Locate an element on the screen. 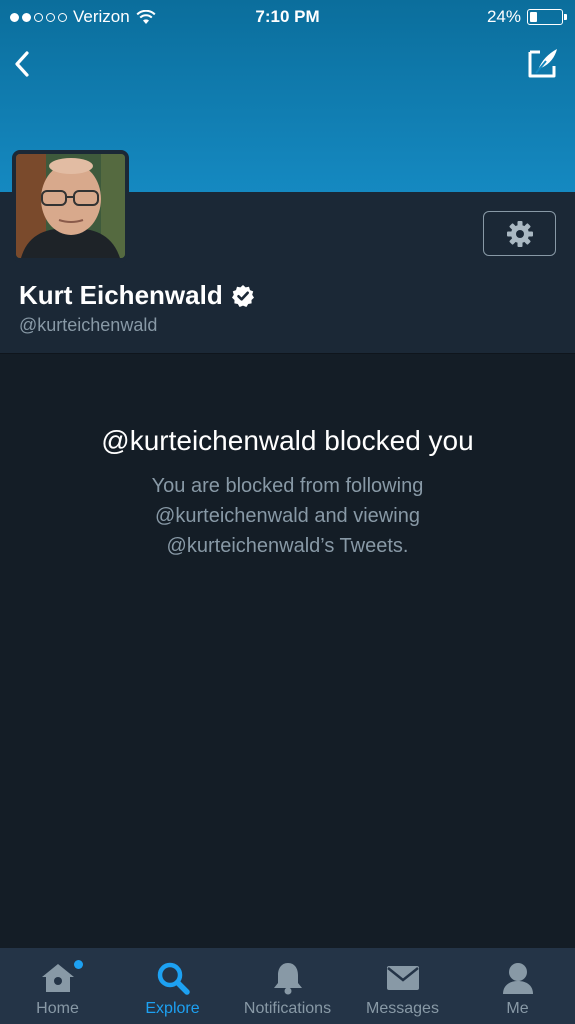  tab-explore-label: Explore is located at coordinates (172, 1008).